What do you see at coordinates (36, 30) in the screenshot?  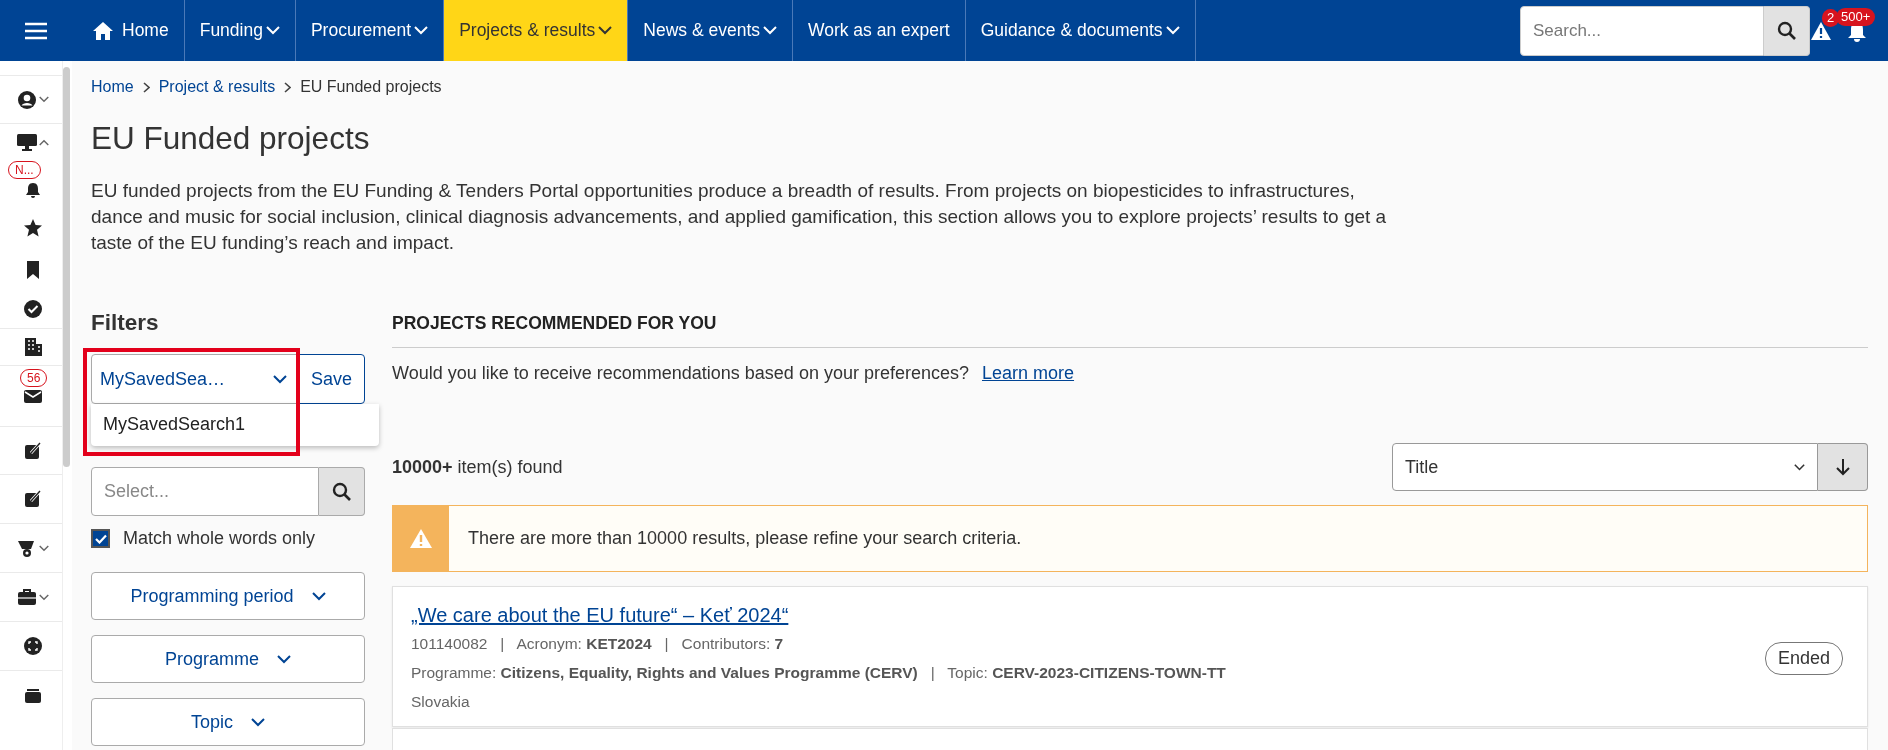 I see `menu-icon` at bounding box center [36, 30].